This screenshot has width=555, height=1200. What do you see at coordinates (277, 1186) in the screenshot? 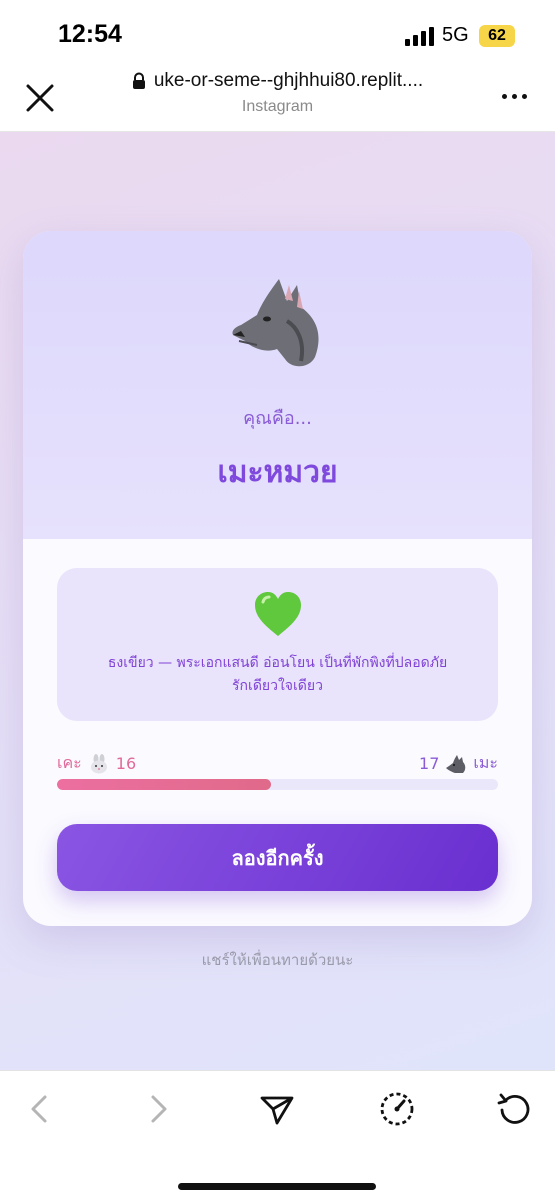
I see `home-indicator` at bounding box center [277, 1186].